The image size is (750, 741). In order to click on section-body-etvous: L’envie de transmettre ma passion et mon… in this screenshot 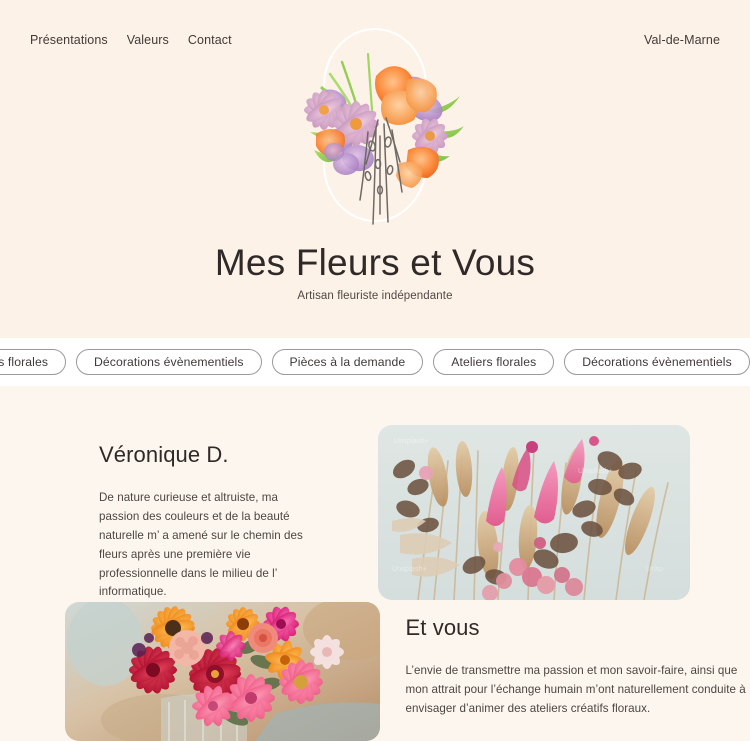, I will do `click(575, 689)`.